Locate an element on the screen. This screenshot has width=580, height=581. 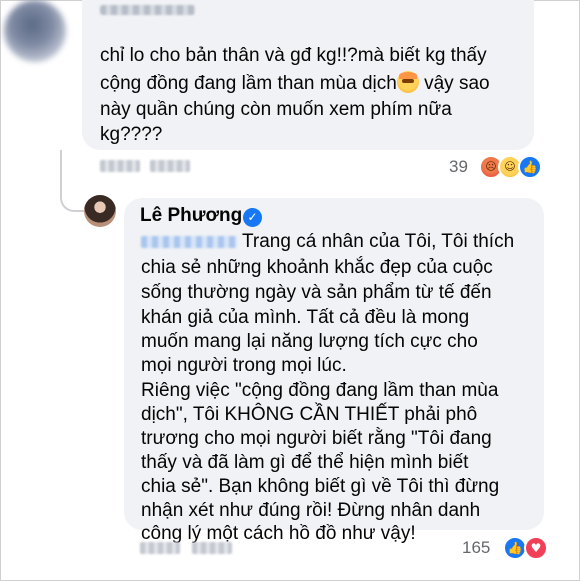
reply-text-line: chia sẻ những khoảnh khắc đẹp của cuộc is located at coordinates (317, 267).